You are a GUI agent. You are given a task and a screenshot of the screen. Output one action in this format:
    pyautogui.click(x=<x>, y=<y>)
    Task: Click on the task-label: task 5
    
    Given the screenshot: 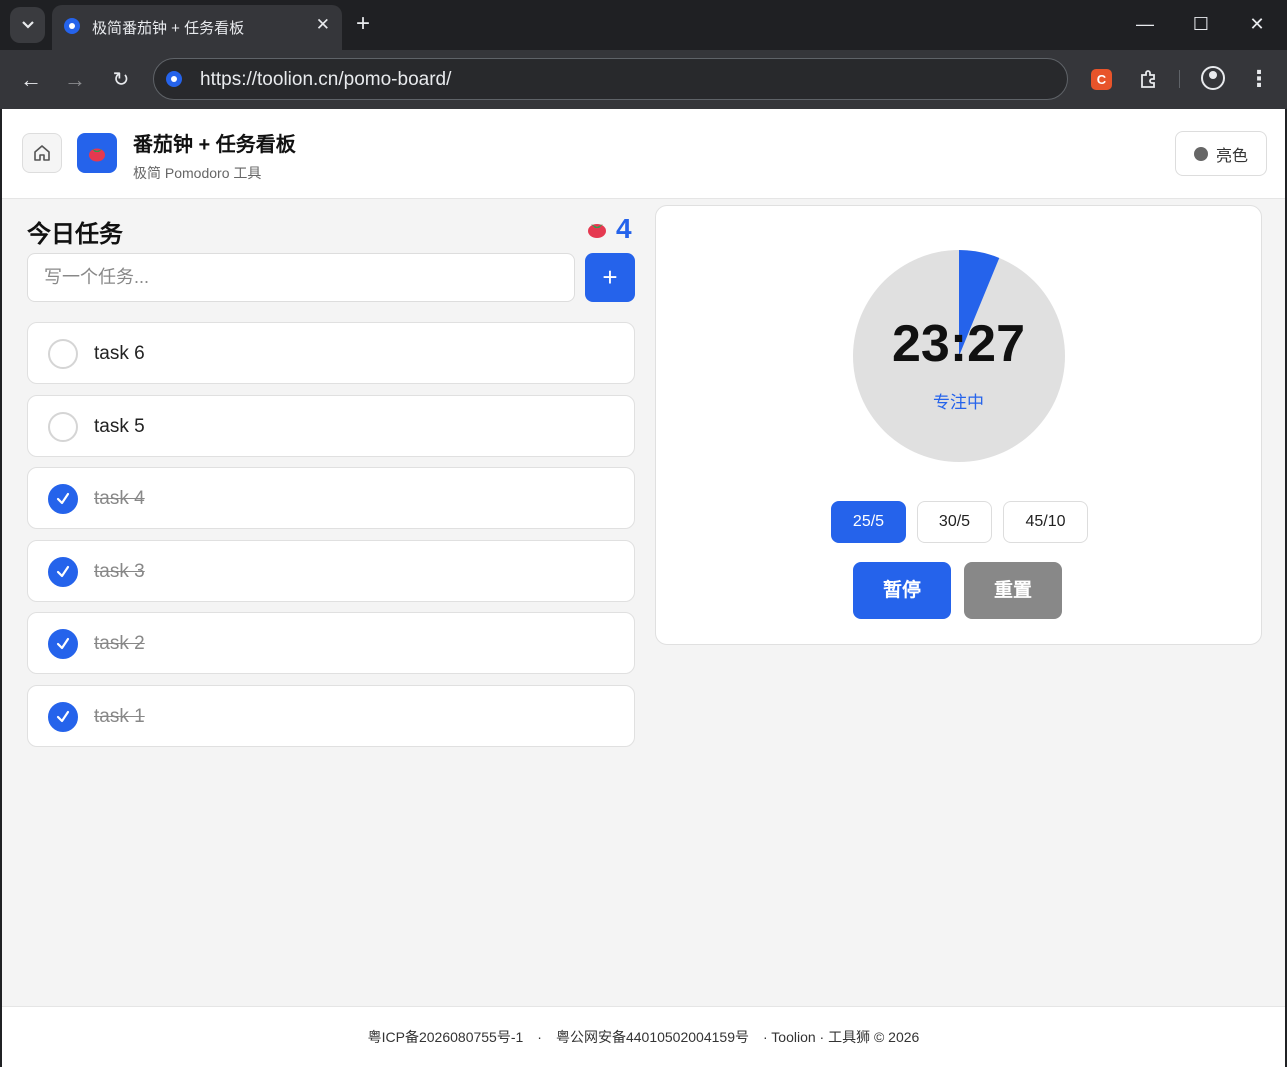 What is the action you would take?
    pyautogui.click(x=119, y=426)
    